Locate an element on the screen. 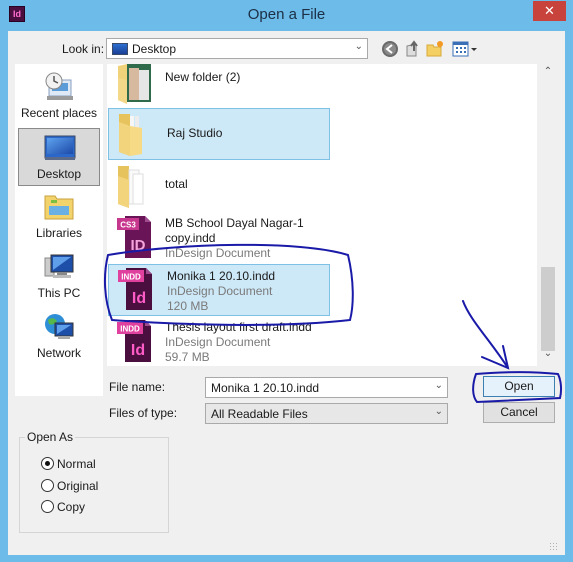 The height and width of the screenshot is (562, 573). file-name: Thesis layout first draft.indd is located at coordinates (238, 327).